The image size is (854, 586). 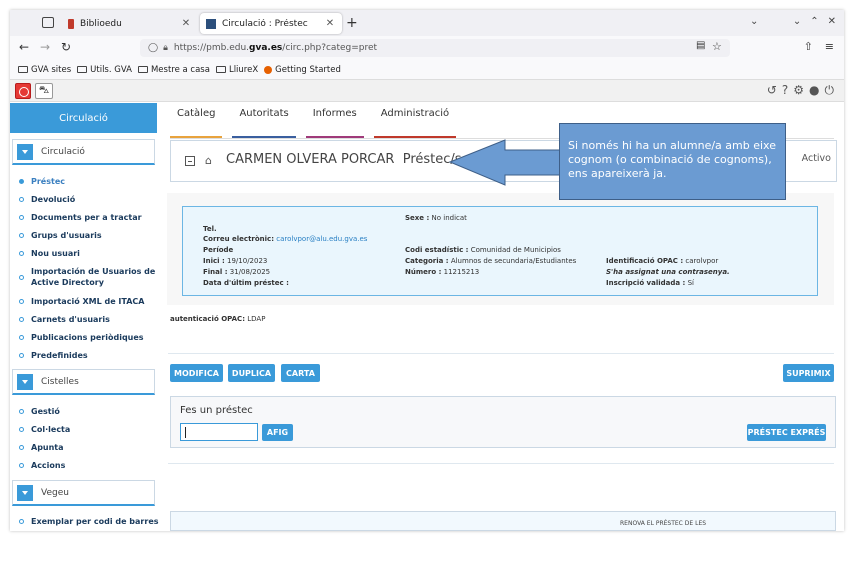 I want to click on pmb-favicon-icon, so click(x=211, y=23).